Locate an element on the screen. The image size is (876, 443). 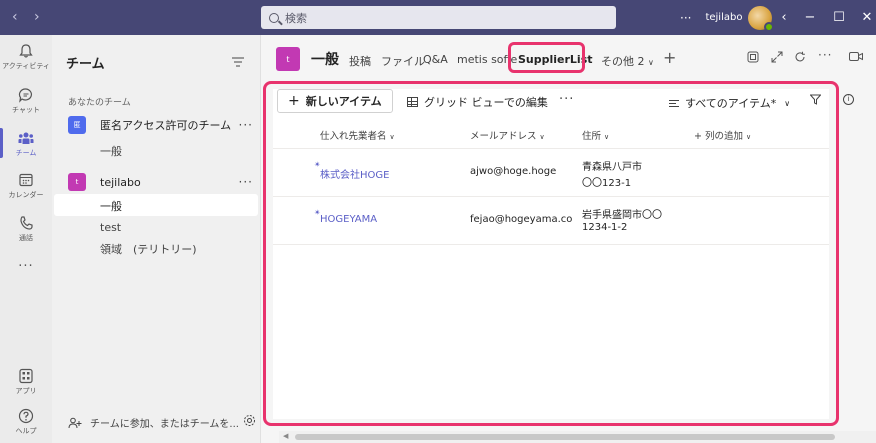
apps-icon is located at coordinates (26, 376).